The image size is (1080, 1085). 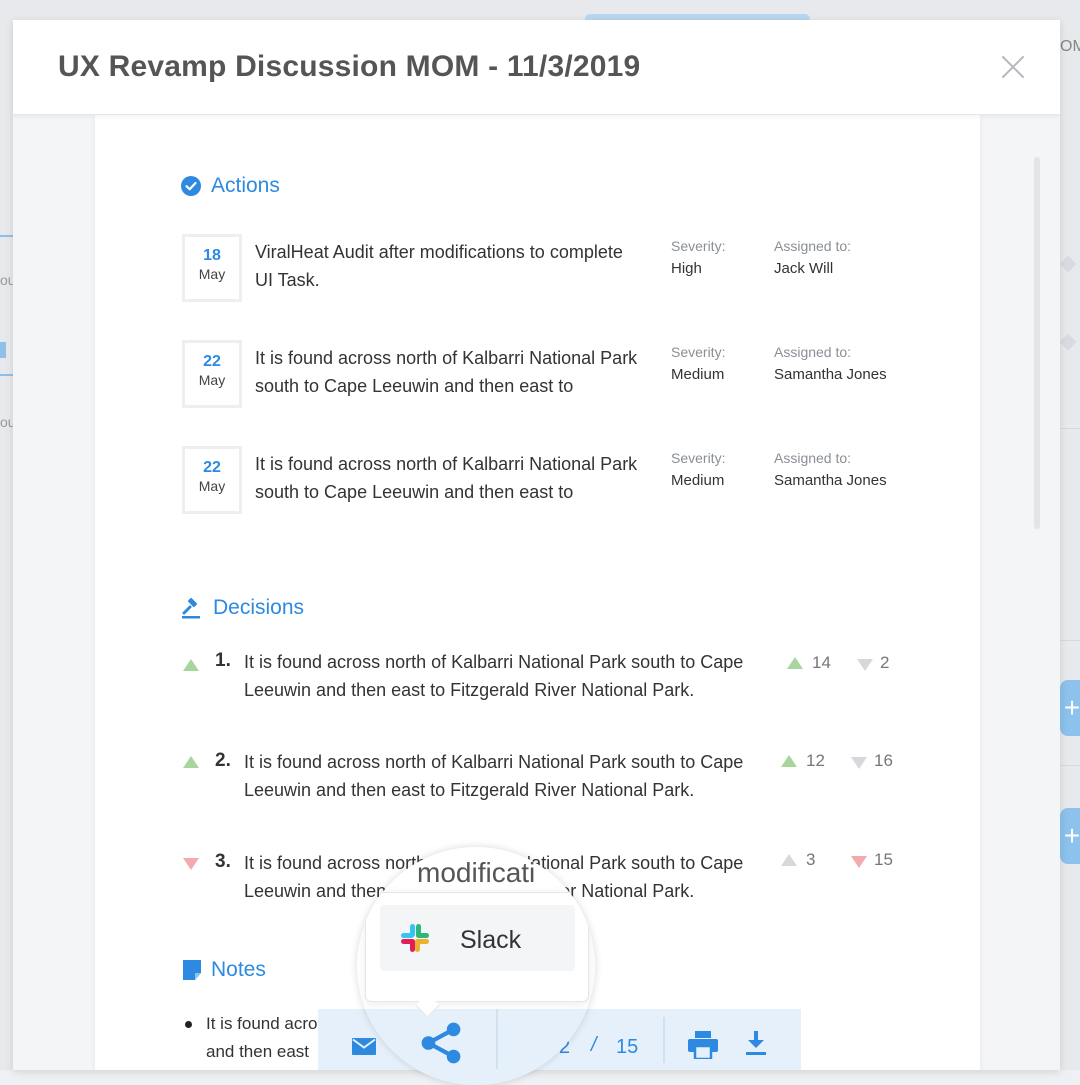 What do you see at coordinates (258, 1051) in the screenshot?
I see `note-text: and then east` at bounding box center [258, 1051].